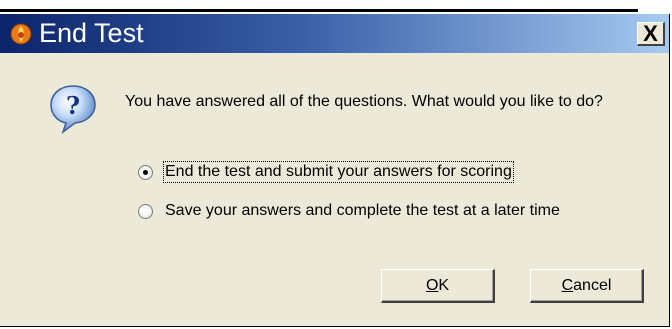 The height and width of the screenshot is (329, 672). I want to click on ok-mnemonic: O, so click(432, 285).